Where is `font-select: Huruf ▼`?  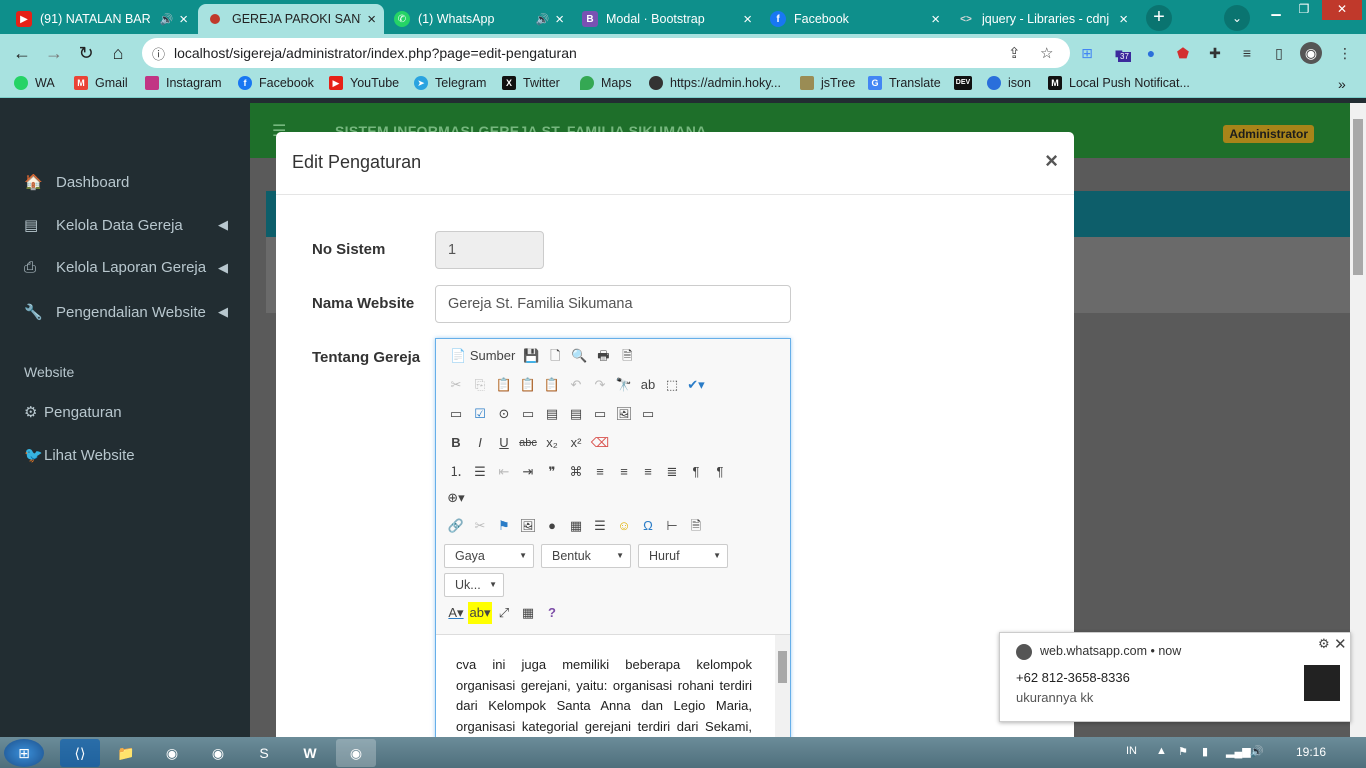 font-select: Huruf ▼ is located at coordinates (683, 556).